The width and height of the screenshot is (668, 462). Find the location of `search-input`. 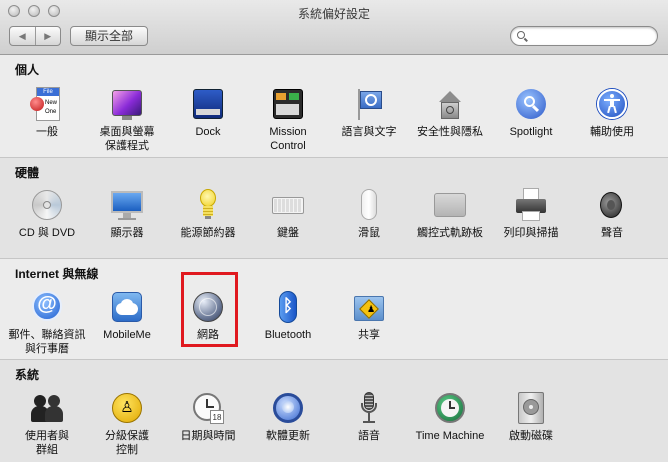

search-input is located at coordinates (584, 36).